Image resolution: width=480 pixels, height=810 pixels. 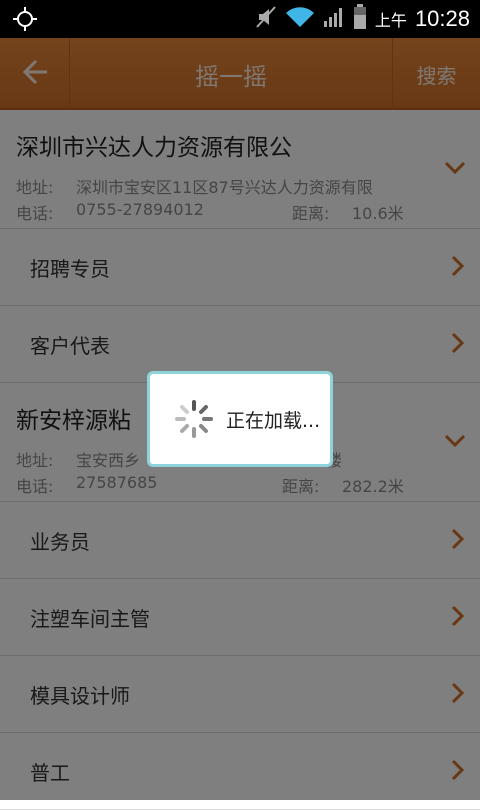 What do you see at coordinates (360, 19) in the screenshot?
I see `battery-icon` at bounding box center [360, 19].